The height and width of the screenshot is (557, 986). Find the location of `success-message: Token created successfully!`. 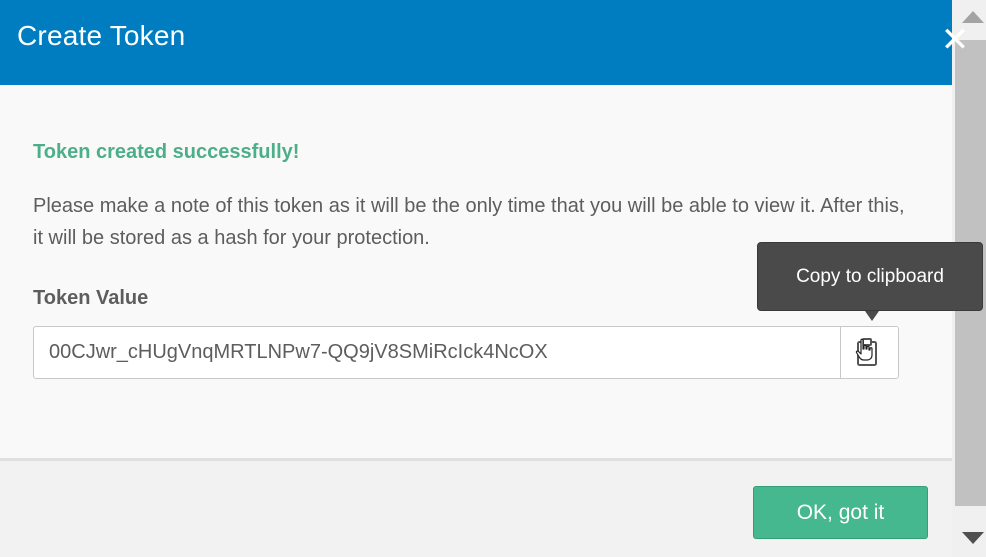

success-message: Token created successfully! is located at coordinates (166, 152).